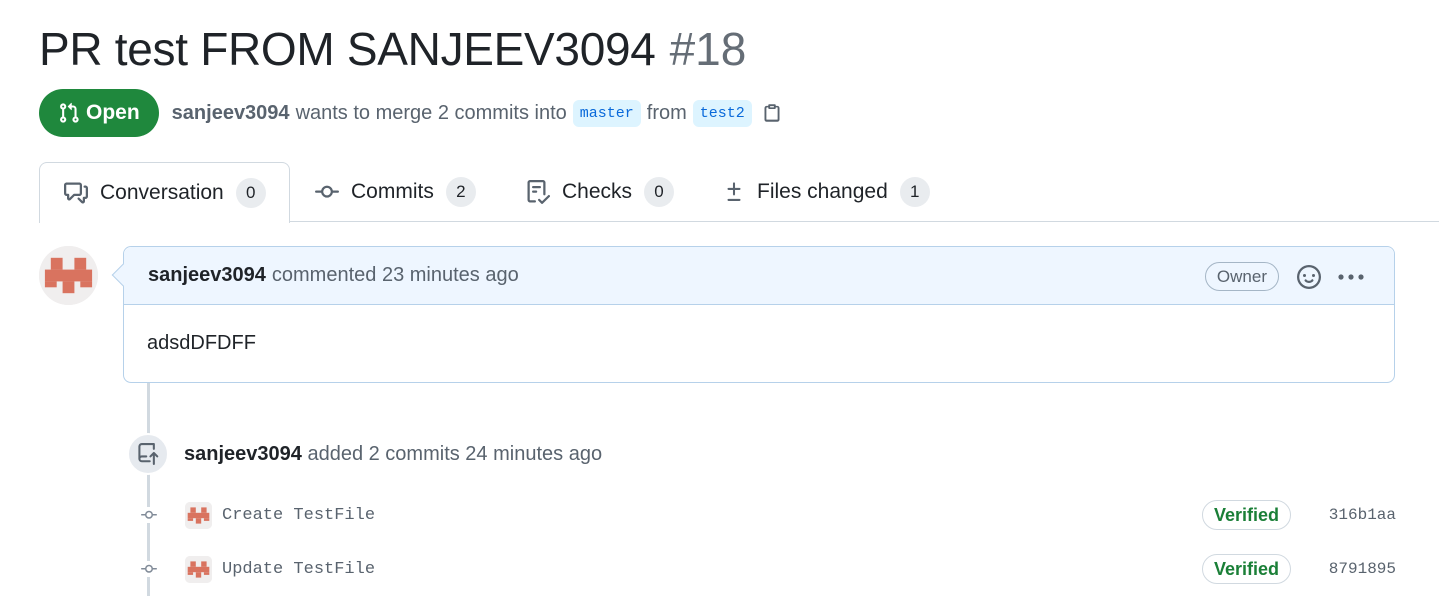 The image size is (1439, 596). What do you see at coordinates (347, 49) in the screenshot?
I see `pr-title: PR test FROM SANJEEV3094` at bounding box center [347, 49].